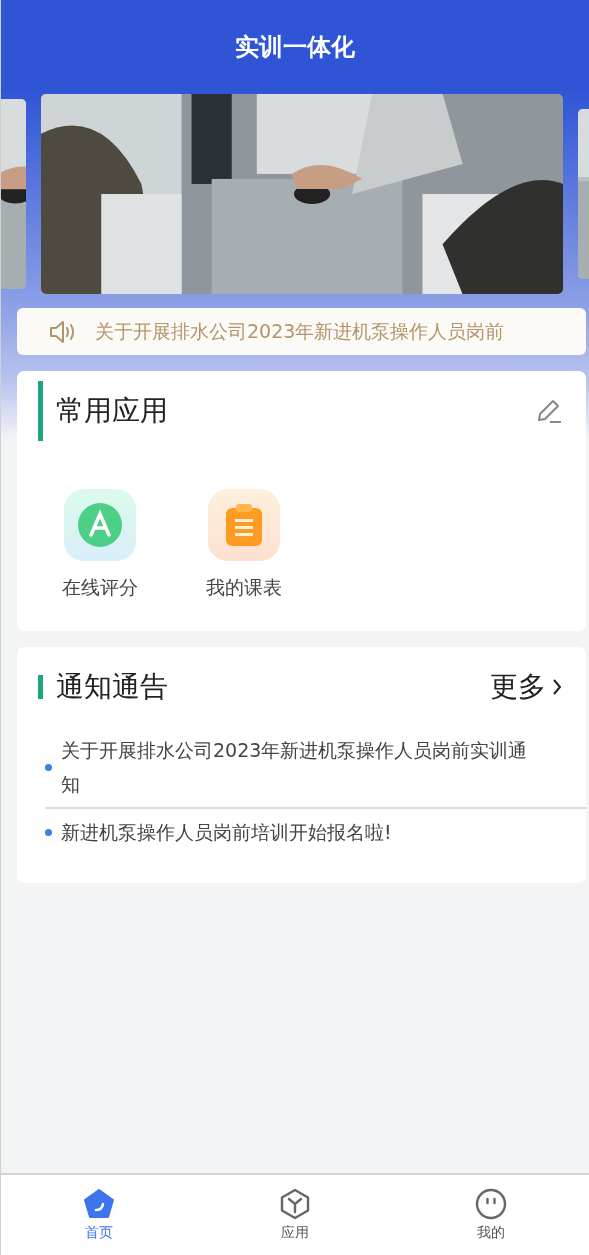 The height and width of the screenshot is (1255, 589). I want to click on home-icon, so click(99, 1204).